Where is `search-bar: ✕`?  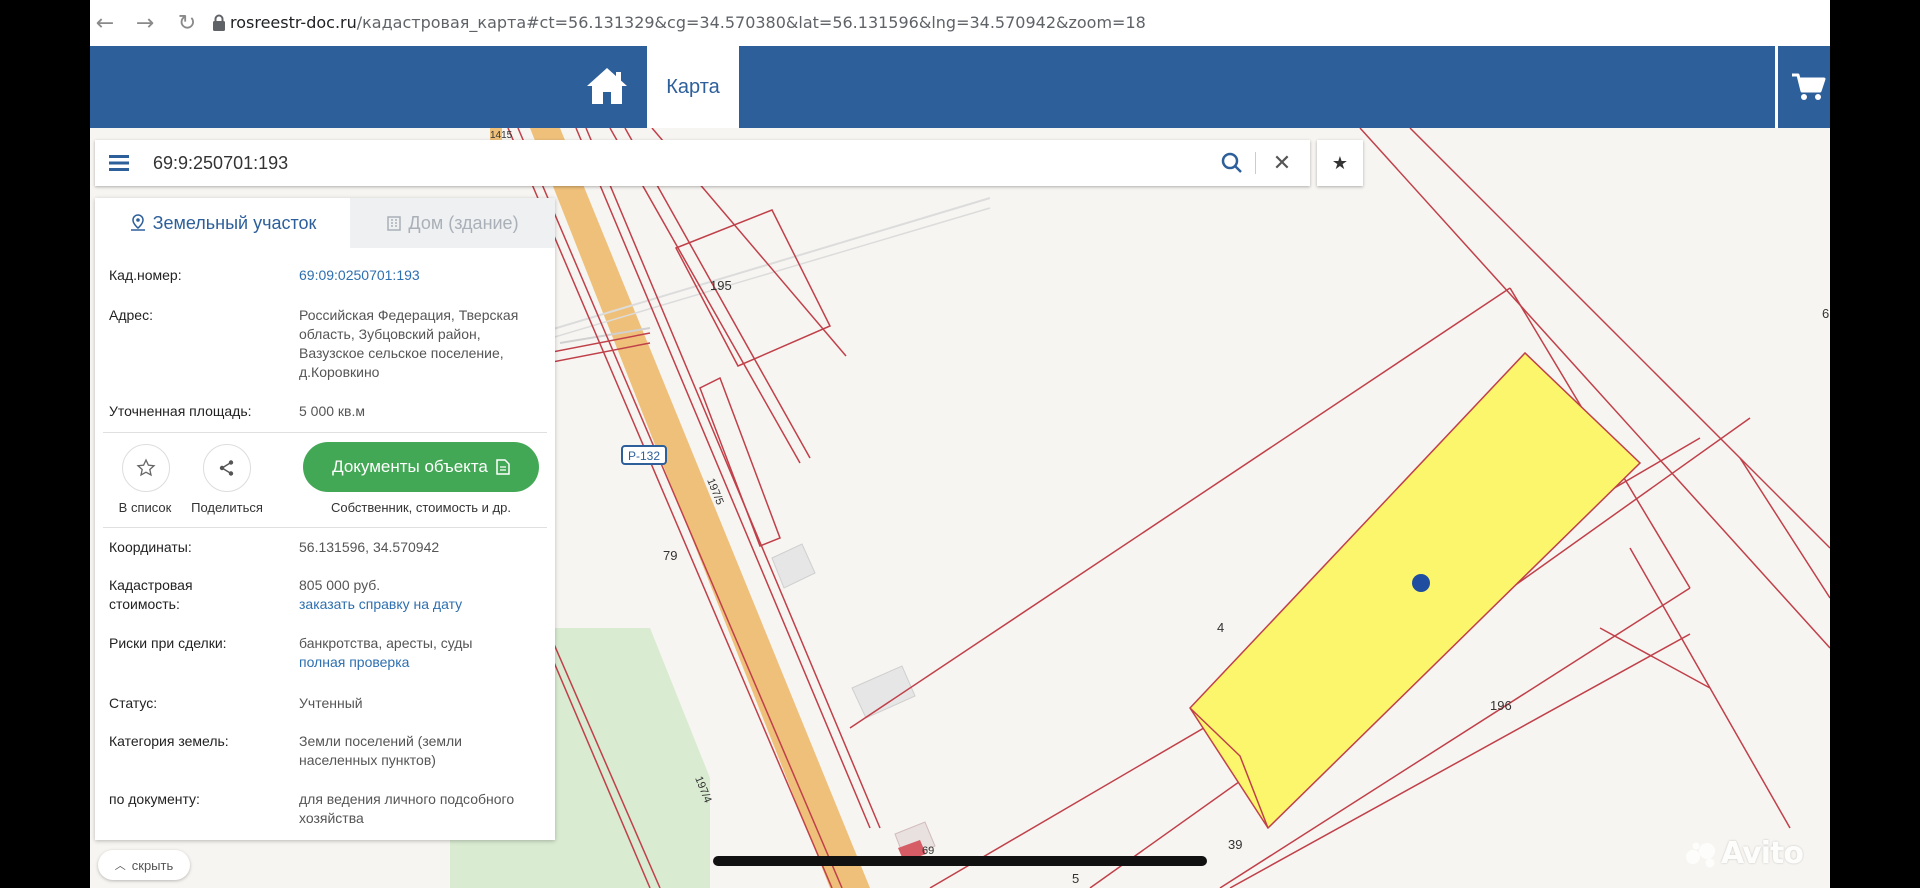 search-bar: ✕ is located at coordinates (702, 163).